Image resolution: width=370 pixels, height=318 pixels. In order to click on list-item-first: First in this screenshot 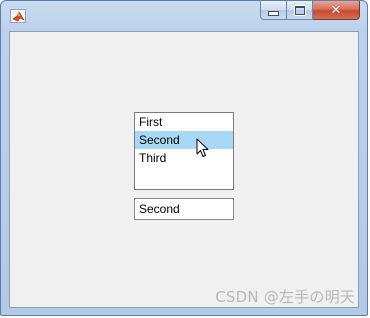, I will do `click(184, 122)`.